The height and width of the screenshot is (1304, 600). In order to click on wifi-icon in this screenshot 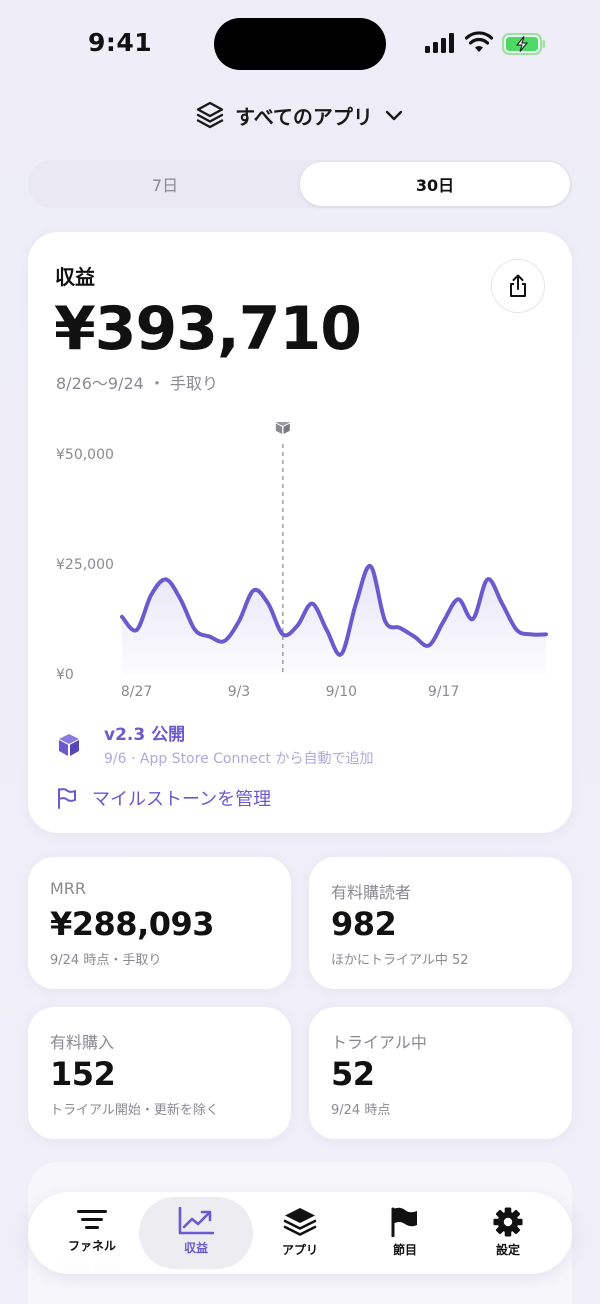, I will do `click(479, 41)`.